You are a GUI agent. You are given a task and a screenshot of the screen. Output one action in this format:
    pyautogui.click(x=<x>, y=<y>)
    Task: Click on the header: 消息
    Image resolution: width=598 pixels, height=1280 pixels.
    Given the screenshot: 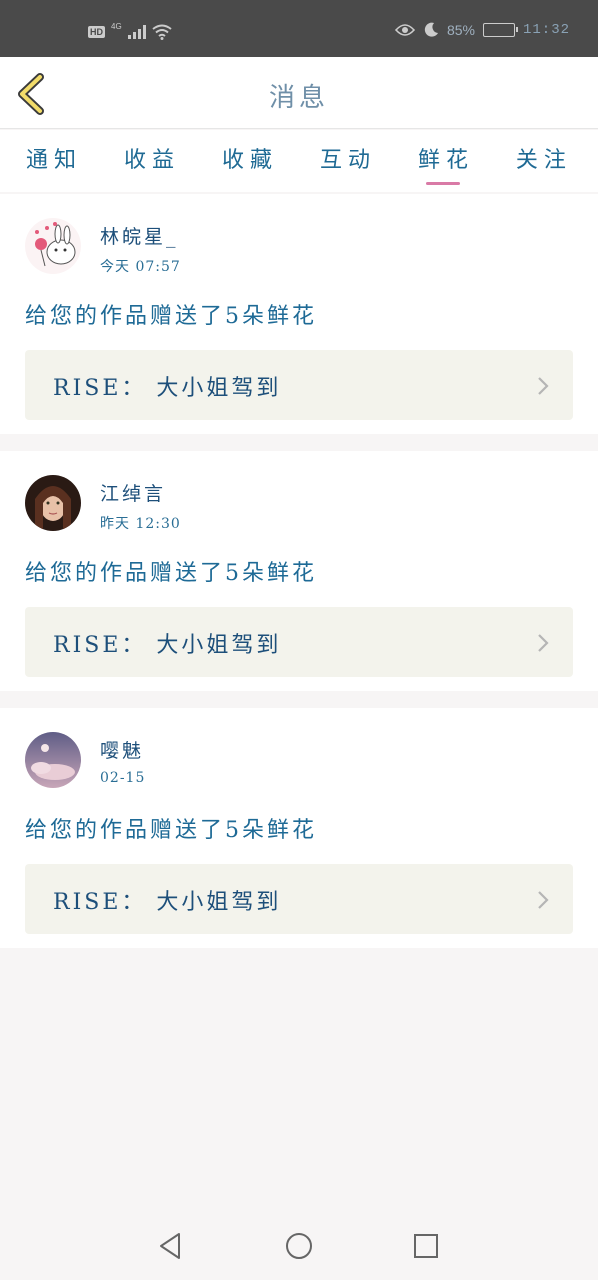 What is the action you would take?
    pyautogui.click(x=299, y=93)
    